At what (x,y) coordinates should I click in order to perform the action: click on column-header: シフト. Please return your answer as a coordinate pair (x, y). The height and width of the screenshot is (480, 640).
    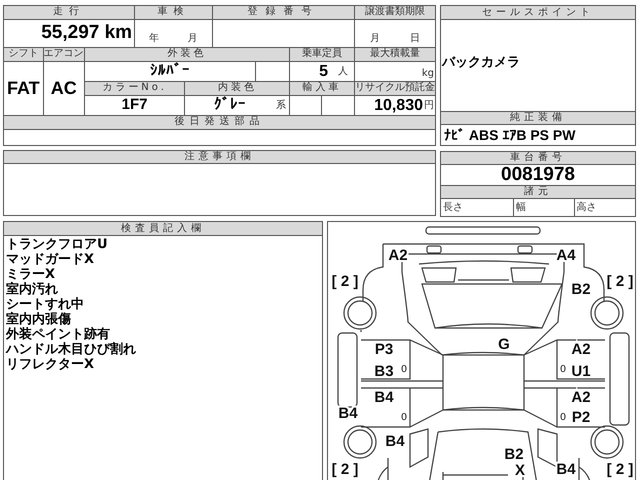
    Looking at the image, I should click on (23, 54).